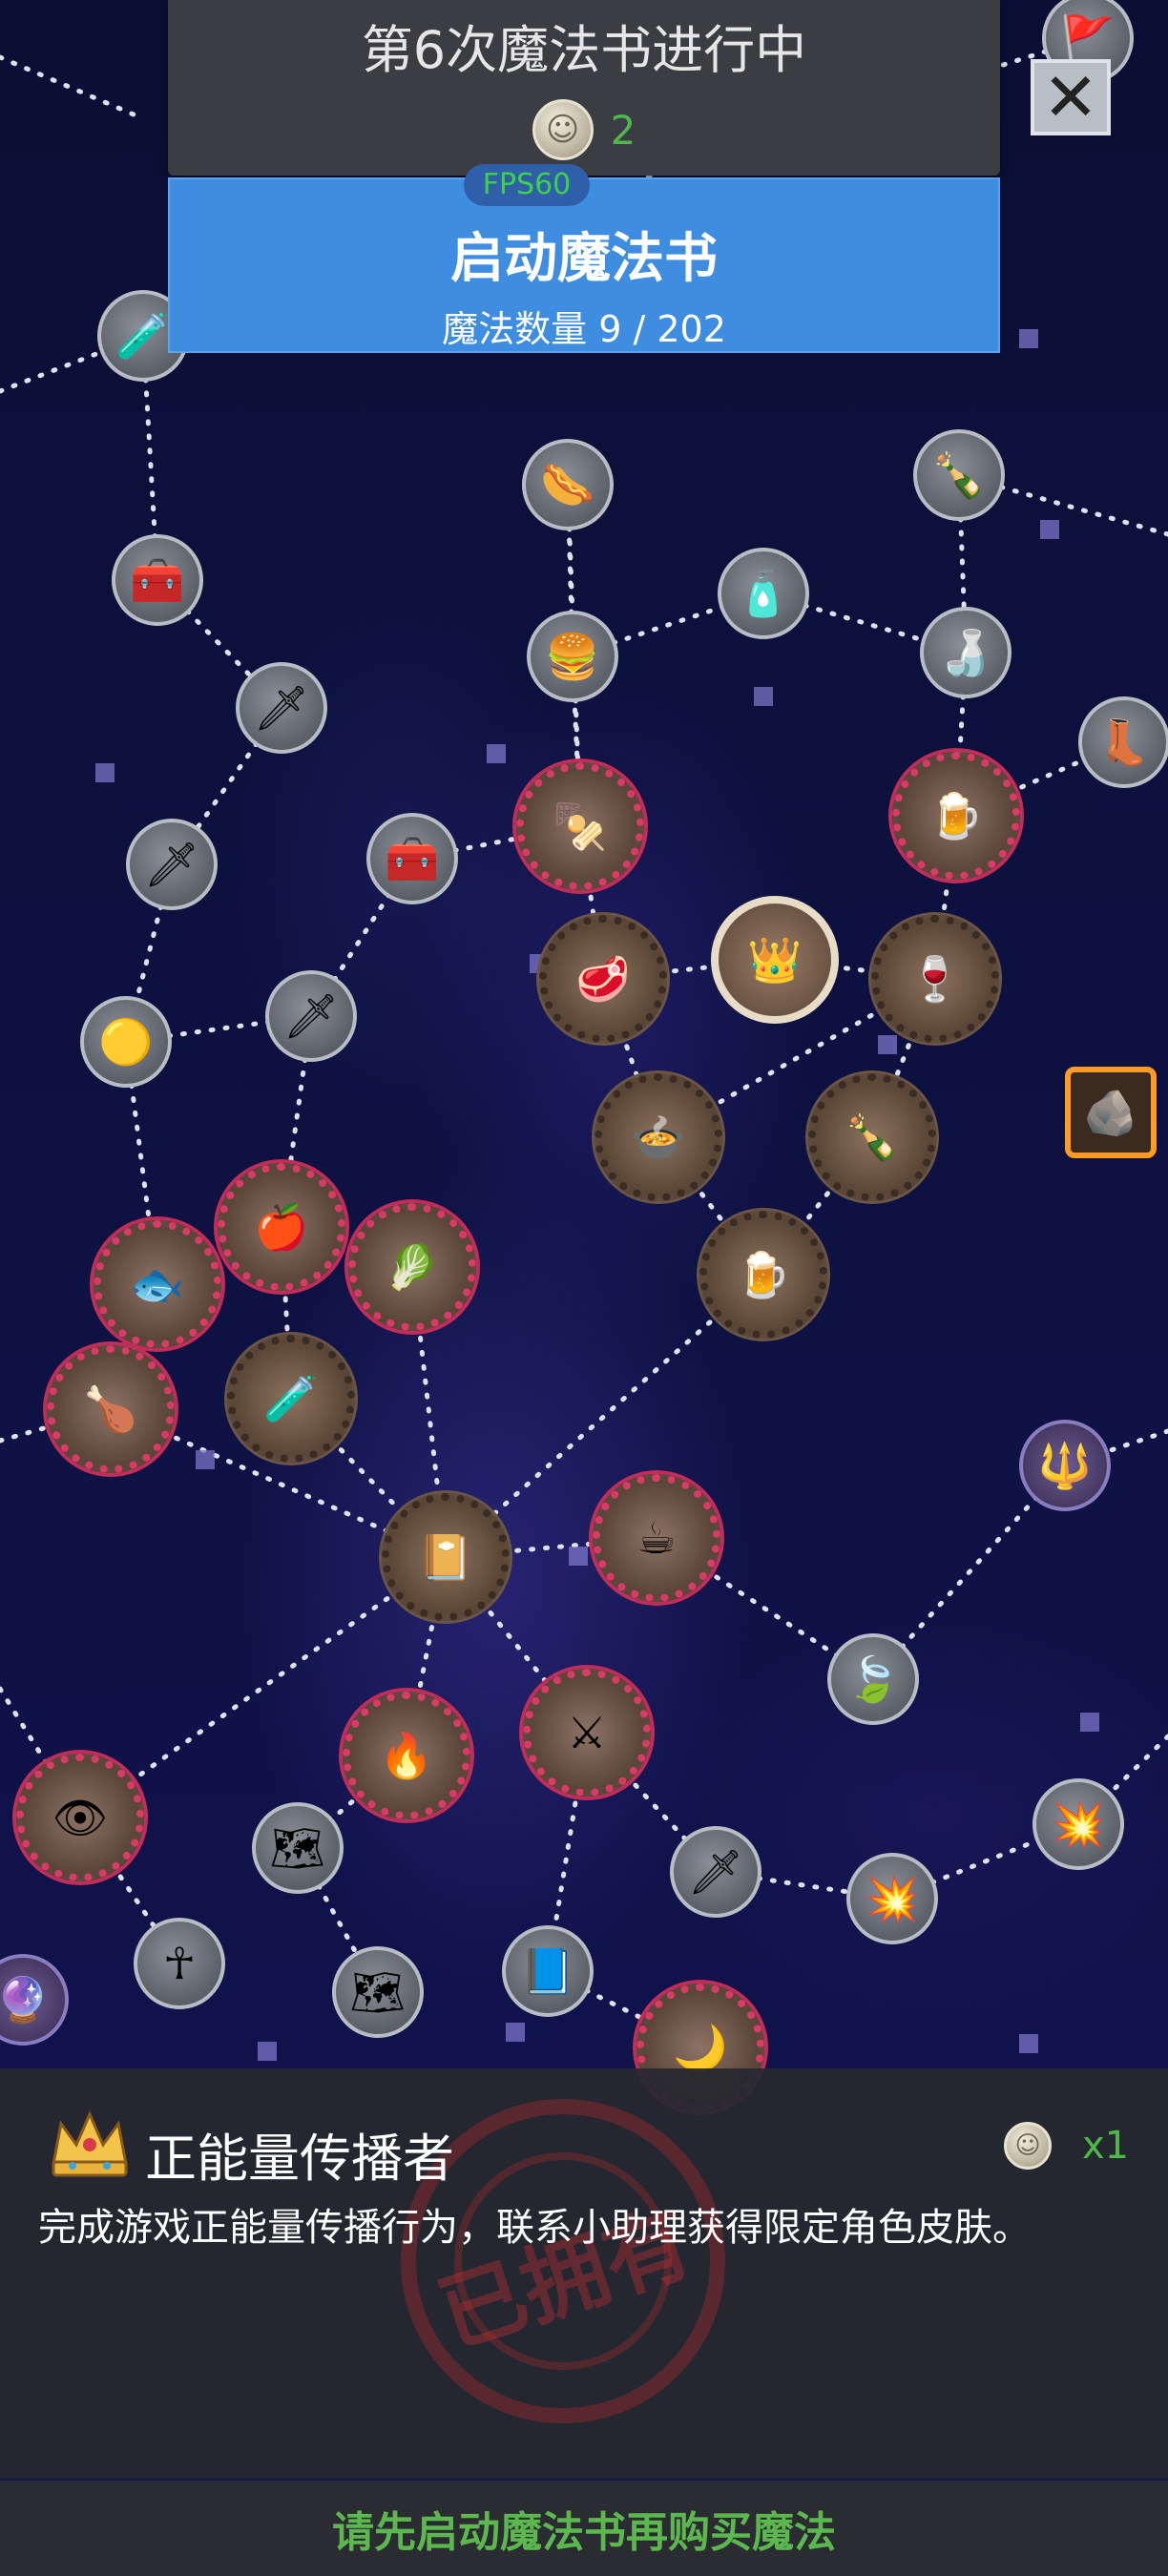 This screenshot has height=2576, width=1168. Describe the element at coordinates (281, 1227) in the screenshot. I see `apple-icon: 🍎` at that location.